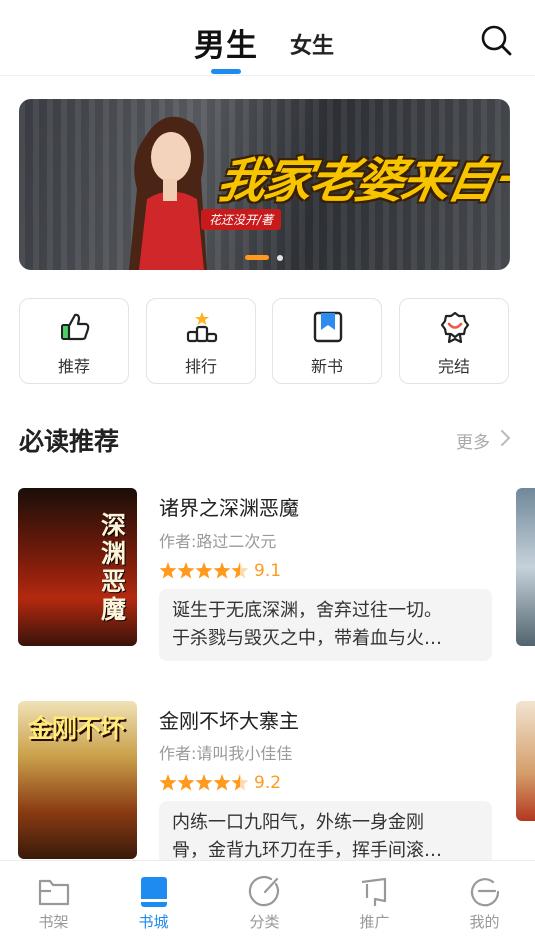 This screenshot has width=535, height=937. I want to click on bookstore-icon, so click(154, 892).